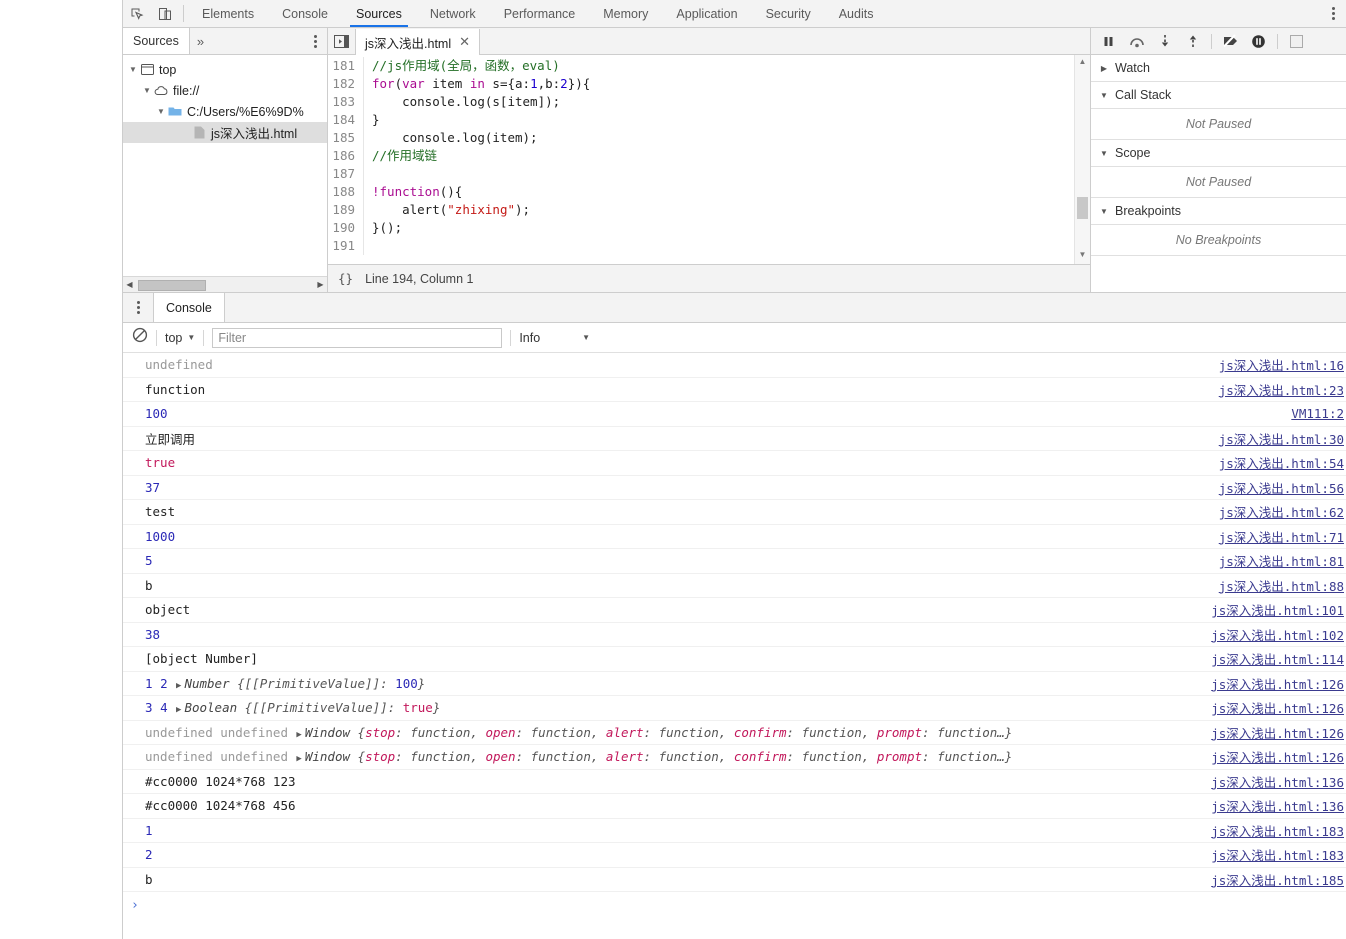  I want to click on scrollbar-track, so click(225, 285).